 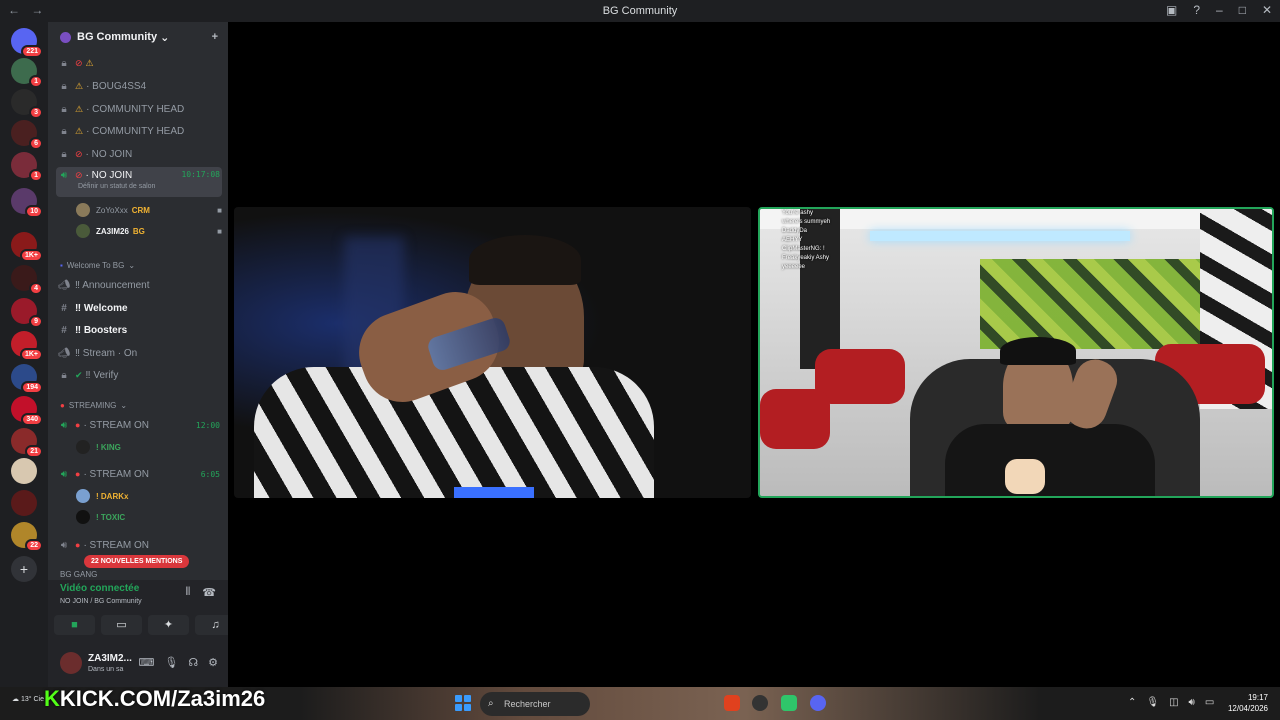 What do you see at coordinates (187, 592) in the screenshot?
I see `noise-icon: ⦀` at bounding box center [187, 592].